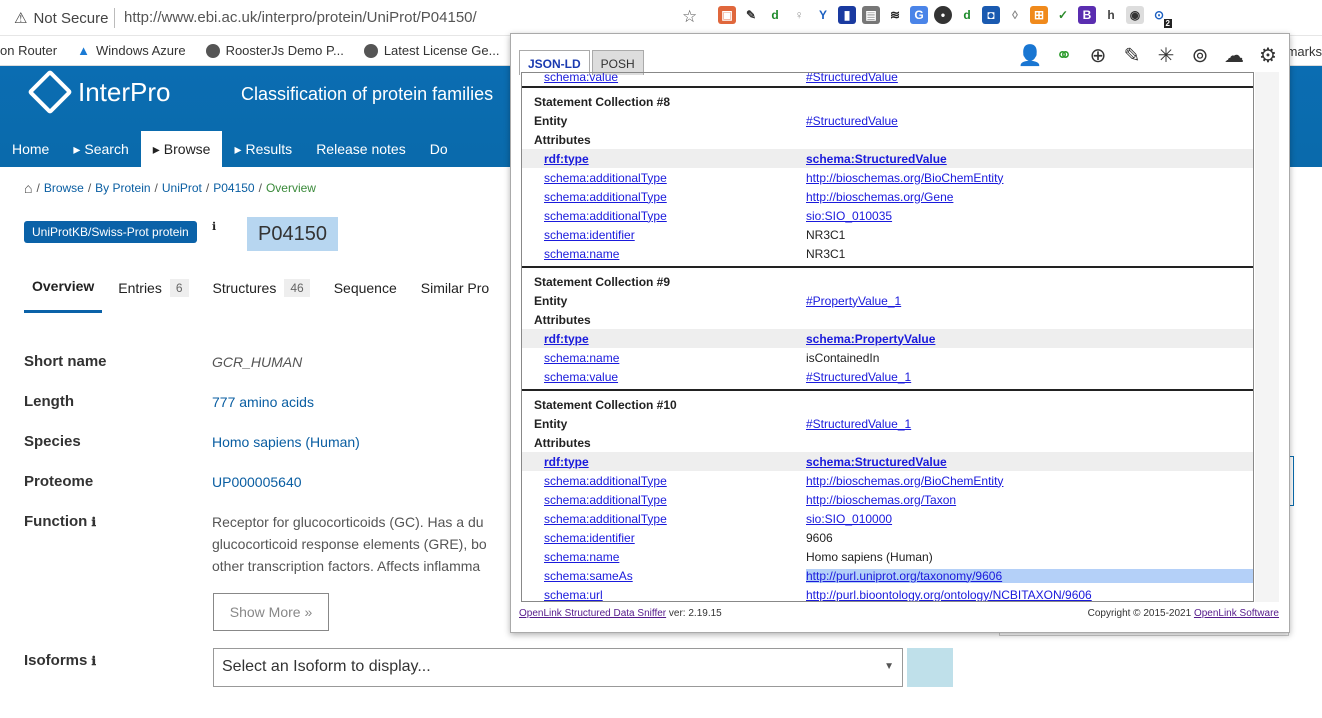  What do you see at coordinates (233, 188) in the screenshot?
I see `crumb-accession: P04150` at bounding box center [233, 188].